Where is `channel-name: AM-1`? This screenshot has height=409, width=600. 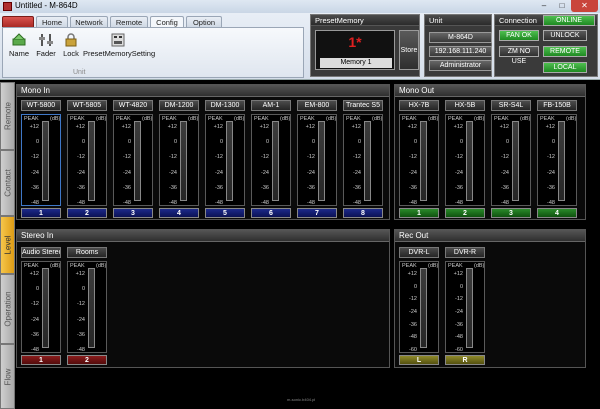
channel-name: AM-1 is located at coordinates (271, 105).